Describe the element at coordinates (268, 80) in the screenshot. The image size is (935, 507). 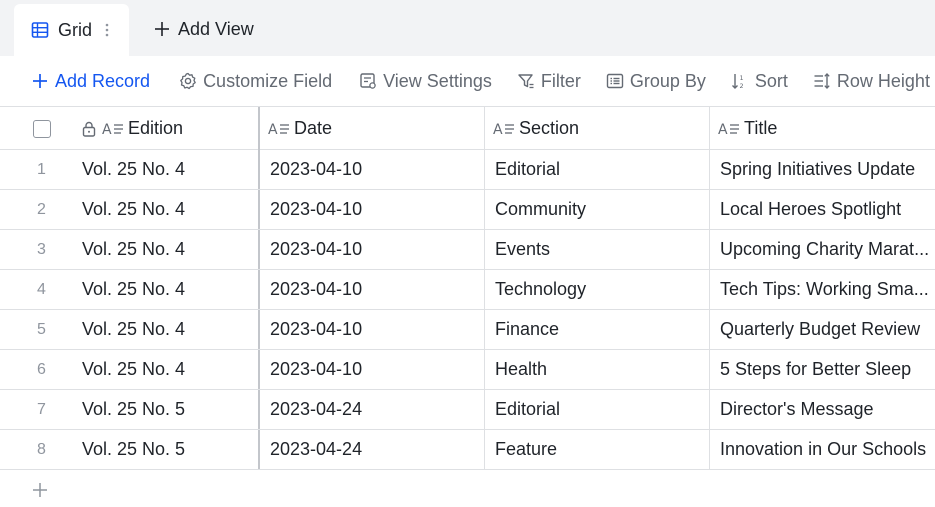
I see `customize-field-label: Customize Field` at that location.